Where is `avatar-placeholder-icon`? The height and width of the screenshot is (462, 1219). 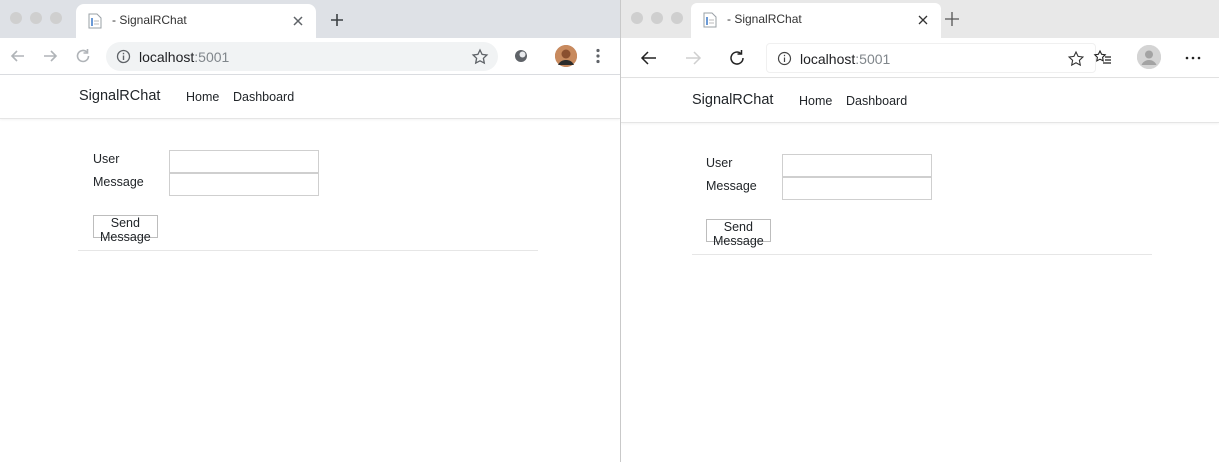
avatar-placeholder-icon is located at coordinates (1149, 57).